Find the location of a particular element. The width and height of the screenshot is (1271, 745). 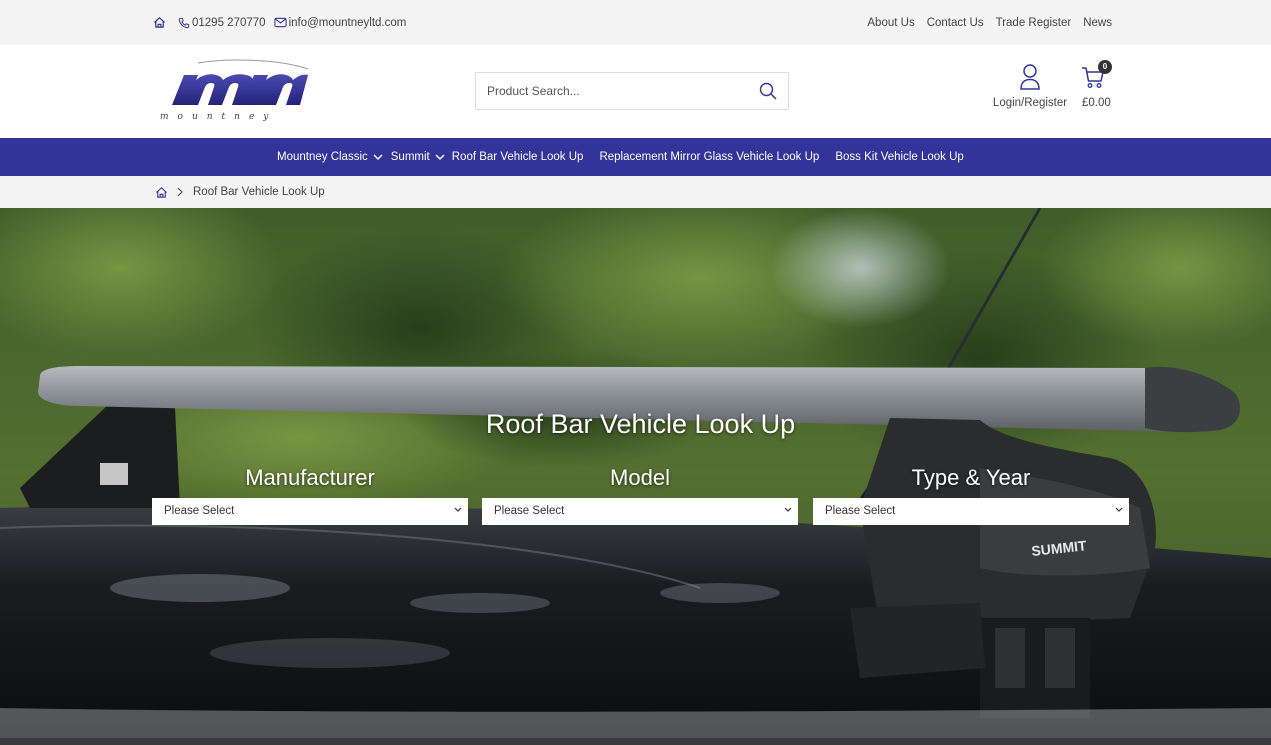

phone-link: 01295 270770 is located at coordinates (222, 23).